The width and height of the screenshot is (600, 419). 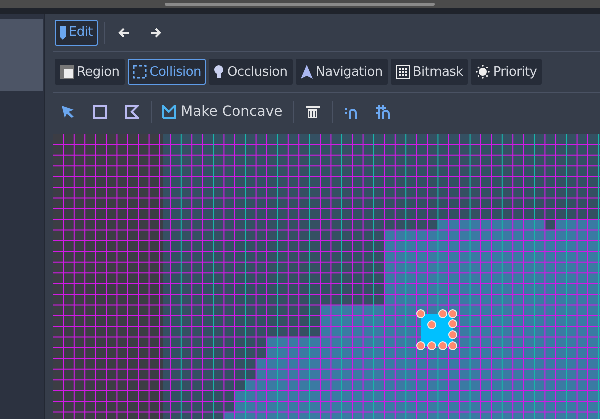 I want to click on concave-icon, so click(x=169, y=111).